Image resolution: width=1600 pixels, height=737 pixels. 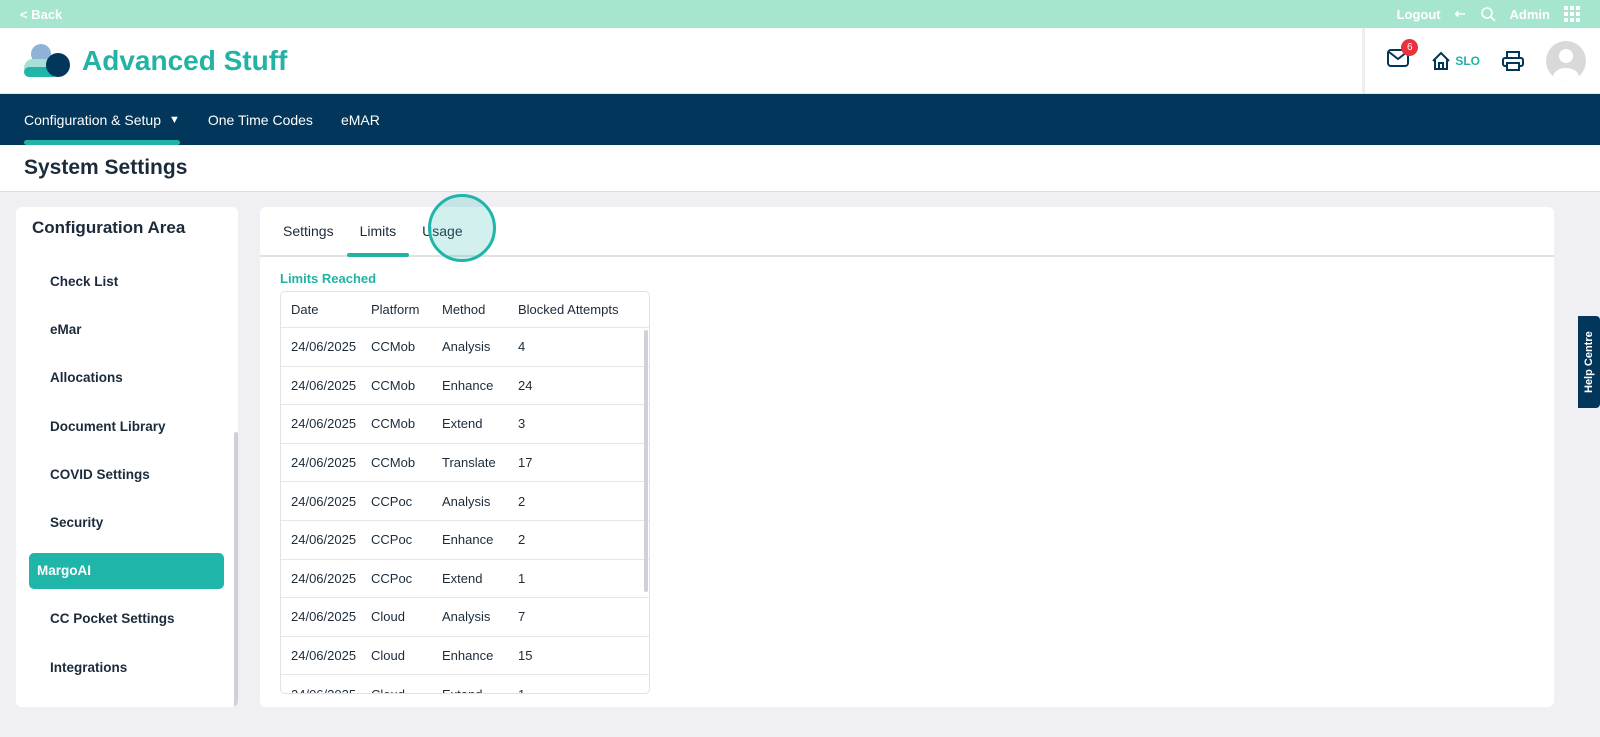 What do you see at coordinates (1530, 14) in the screenshot?
I see `user-name: Admin` at bounding box center [1530, 14].